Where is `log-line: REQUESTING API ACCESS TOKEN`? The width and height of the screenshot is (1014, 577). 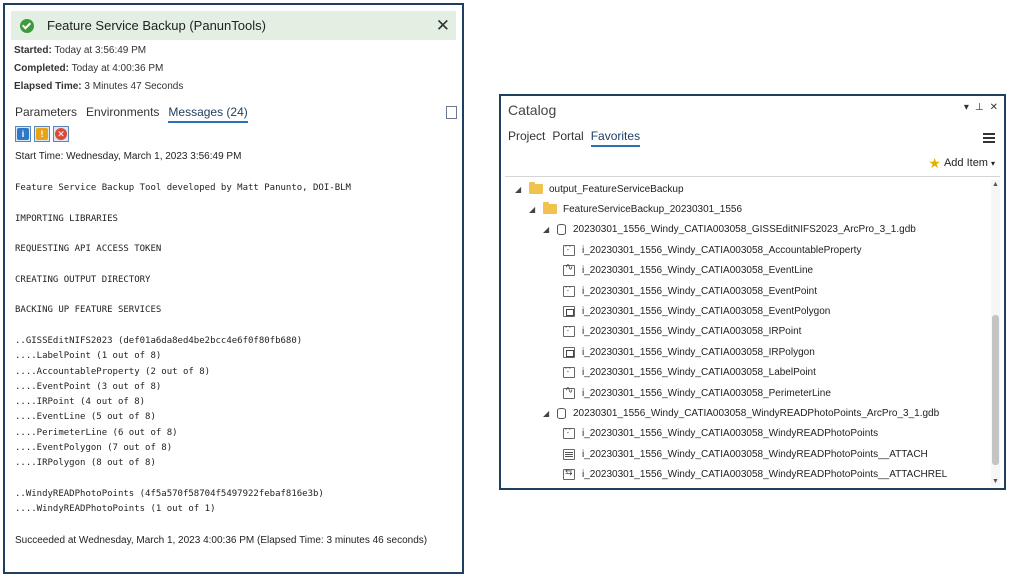
log-line: REQUESTING API ACCESS TOKEN is located at coordinates (88, 249).